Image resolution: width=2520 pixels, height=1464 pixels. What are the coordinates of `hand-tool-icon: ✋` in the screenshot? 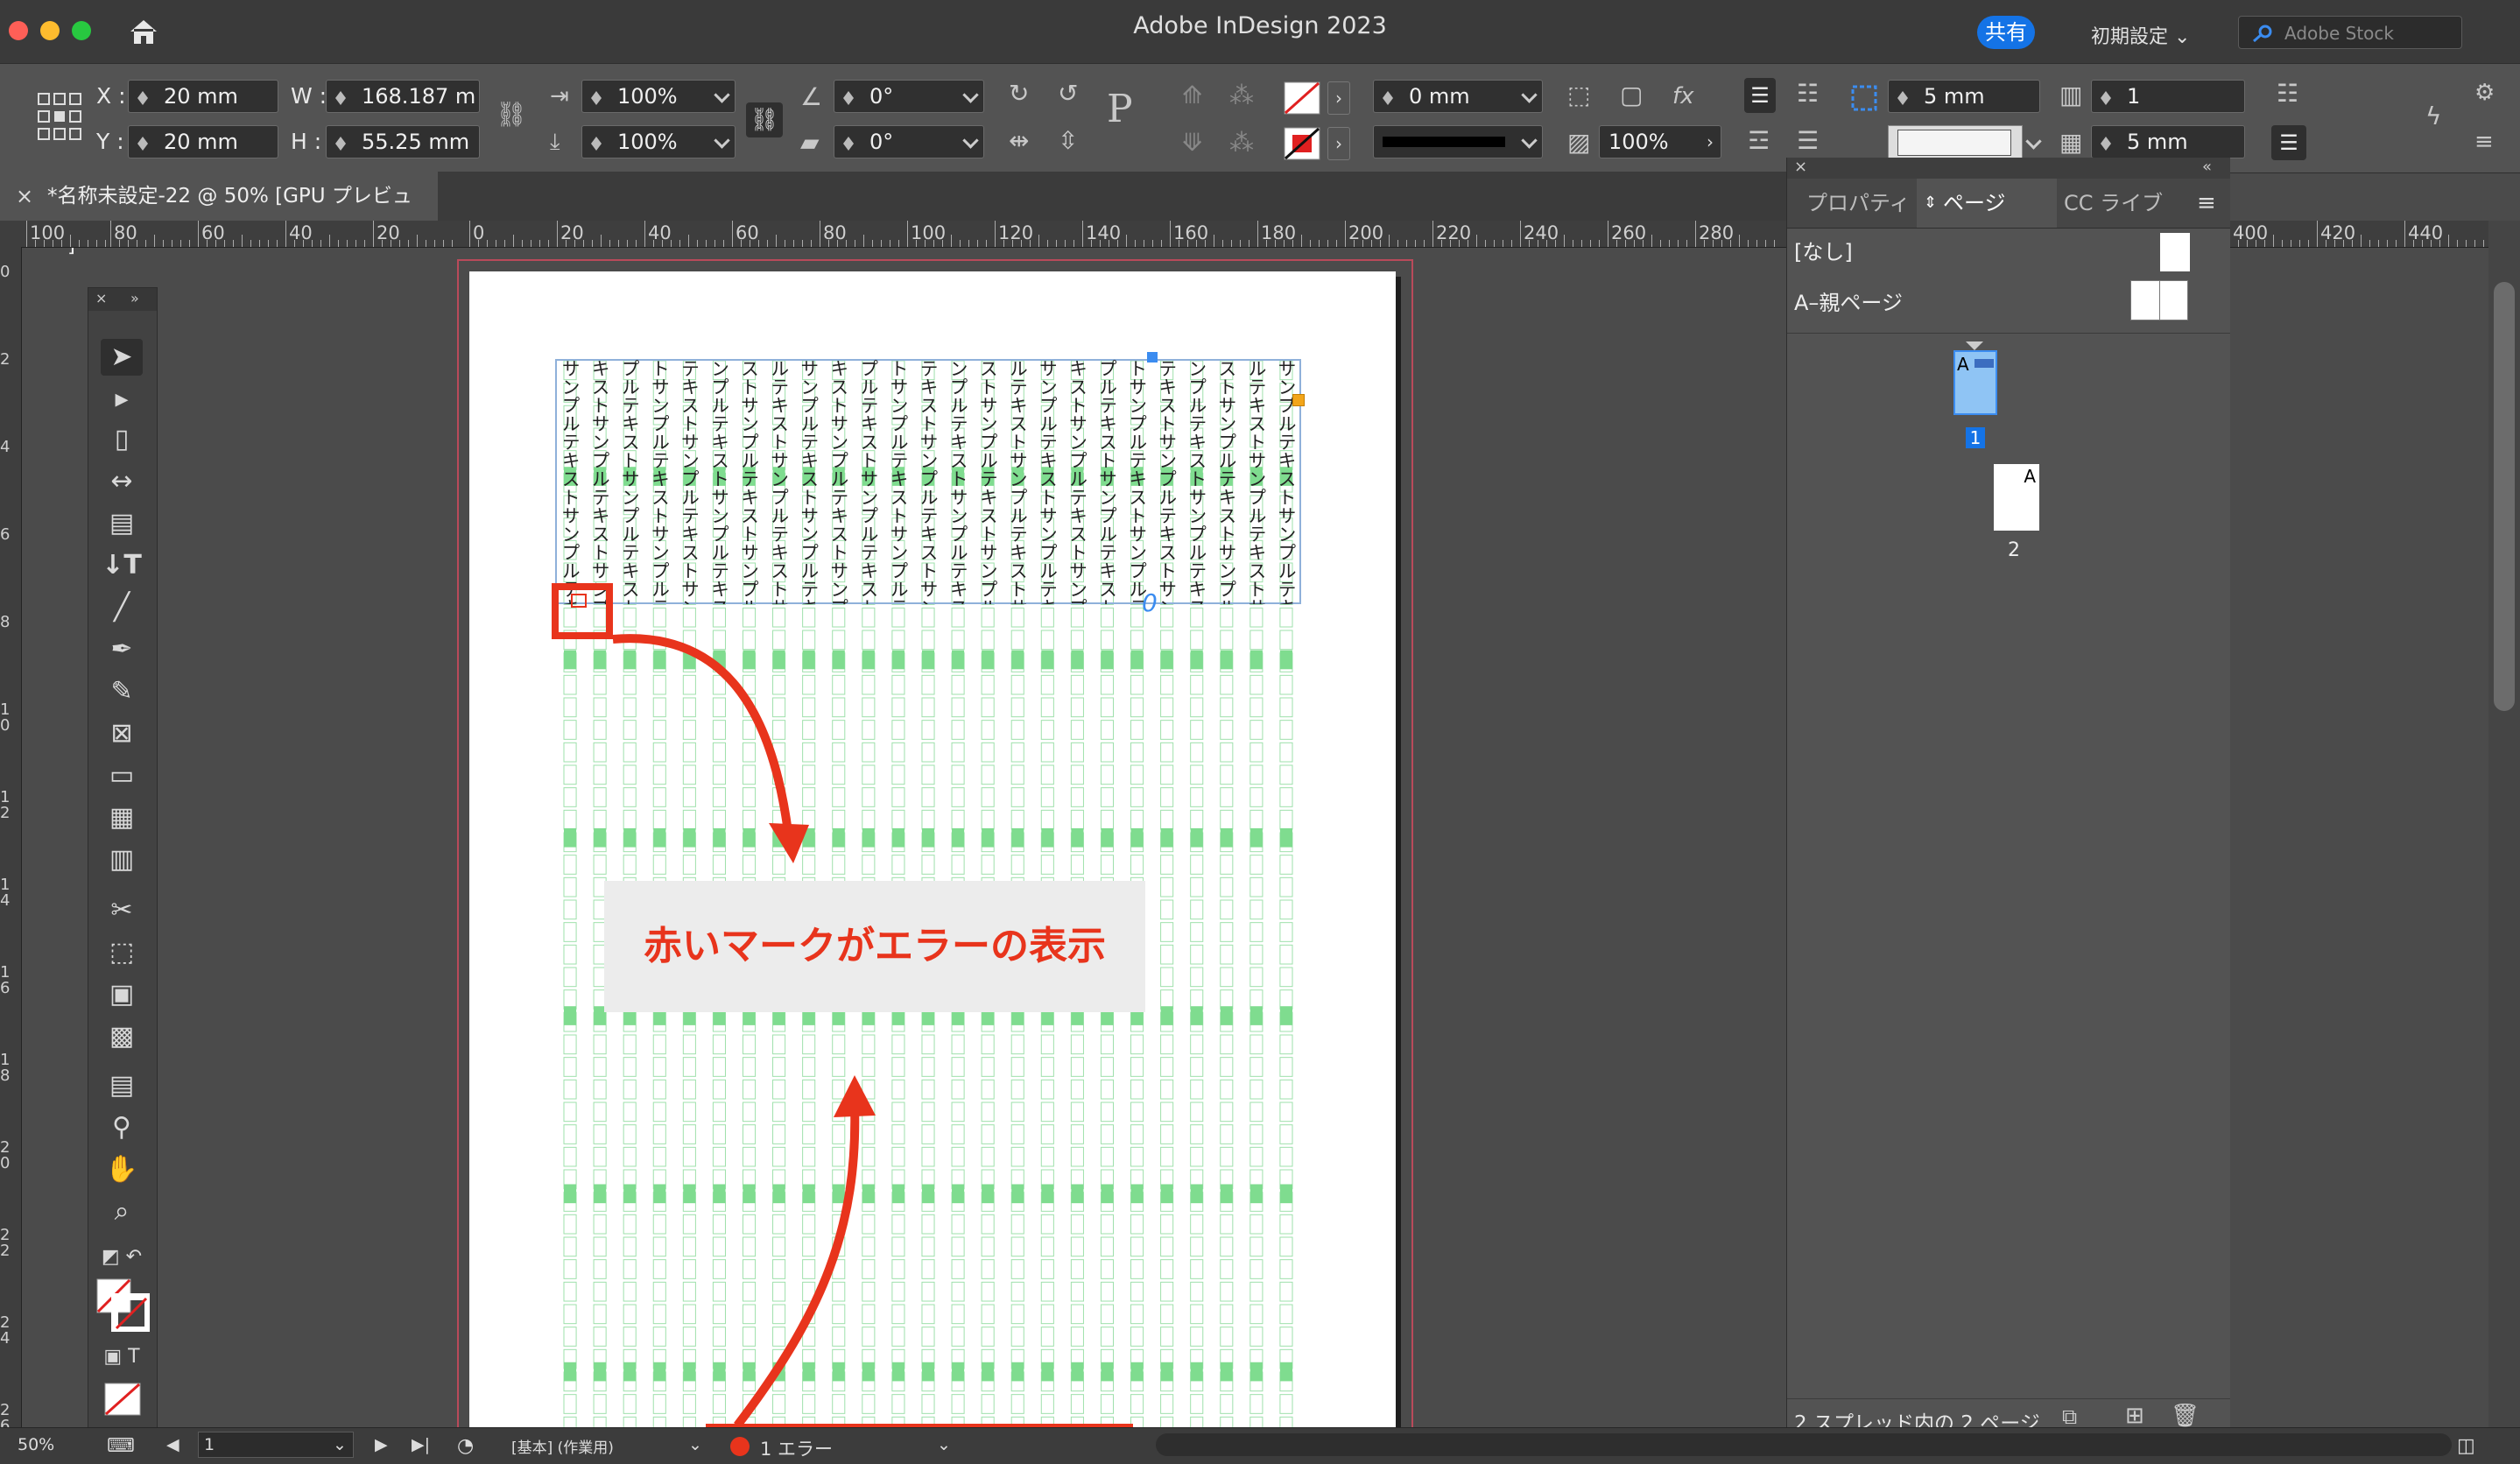 It's located at (122, 1169).